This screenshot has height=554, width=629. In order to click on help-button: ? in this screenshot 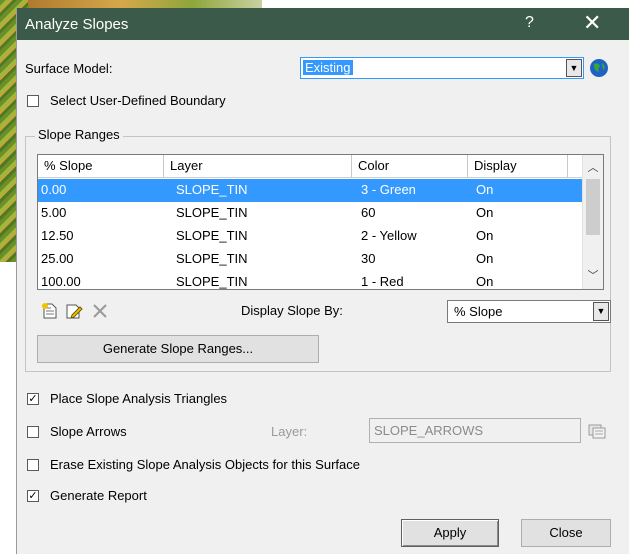, I will do `click(529, 23)`.